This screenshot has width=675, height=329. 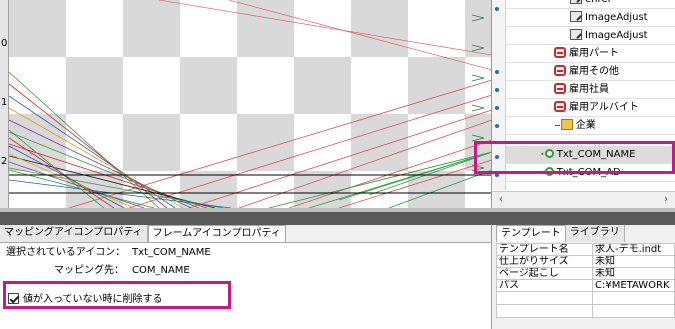 What do you see at coordinates (633, 285) in the screenshot?
I see `table-cell: C:¥METAWORK` at bounding box center [633, 285].